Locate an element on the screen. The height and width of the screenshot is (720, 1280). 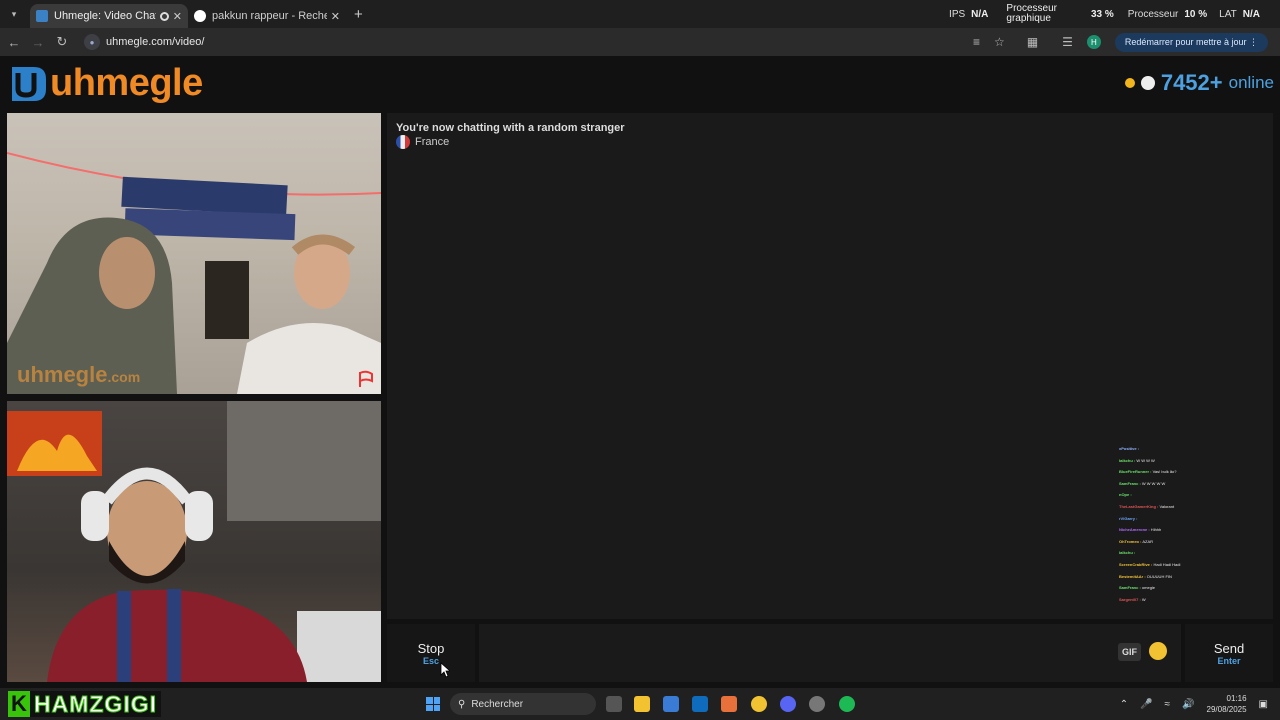
overlay-chat-user: TheLastGamerKing : is located at coordinates (1139, 506).